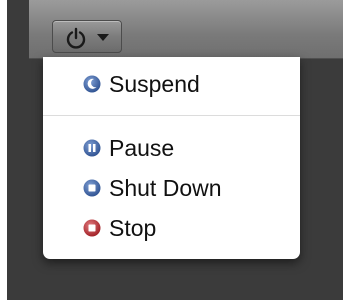  Describe the element at coordinates (154, 84) in the screenshot. I see `menu-item-label: Suspend` at that location.